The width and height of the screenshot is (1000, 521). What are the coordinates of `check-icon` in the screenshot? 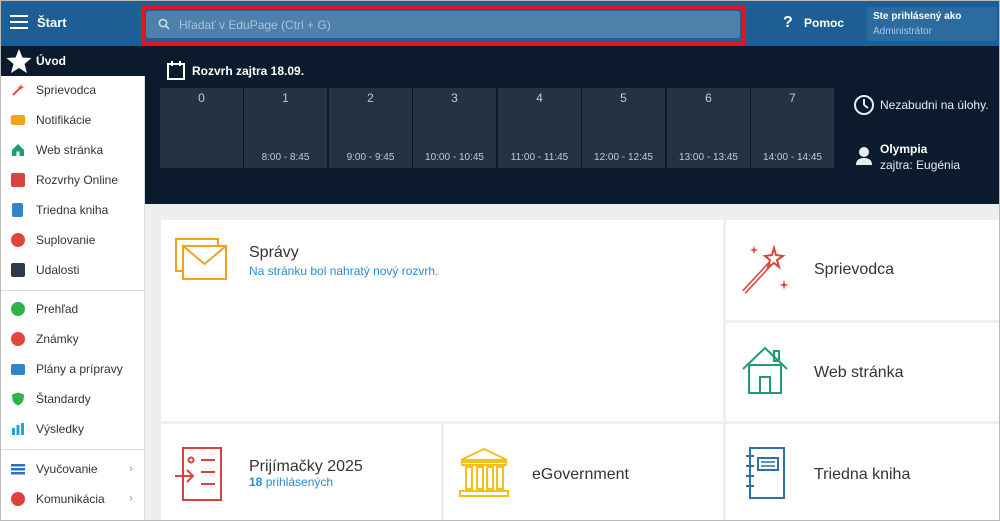 It's located at (18, 309).